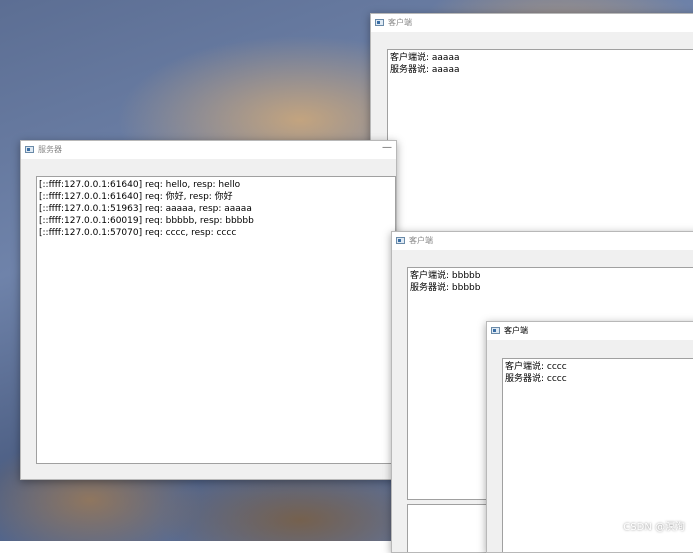 This screenshot has width=693, height=553. Describe the element at coordinates (445, 276) in the screenshot. I see `log-line: 客户端说: bbbbb` at that location.